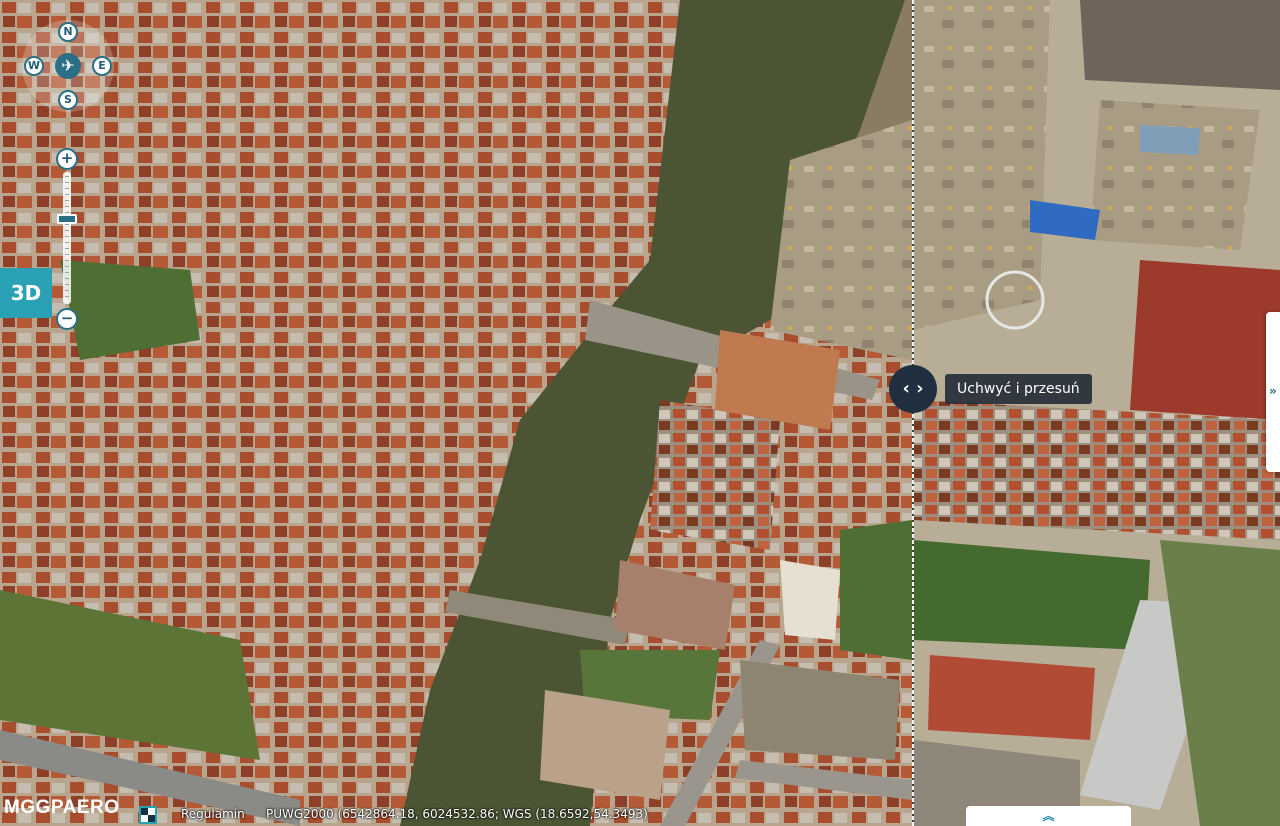  What do you see at coordinates (1018, 389) in the screenshot?
I see `swipe-tooltip: Uchwyć i przesuń` at bounding box center [1018, 389].